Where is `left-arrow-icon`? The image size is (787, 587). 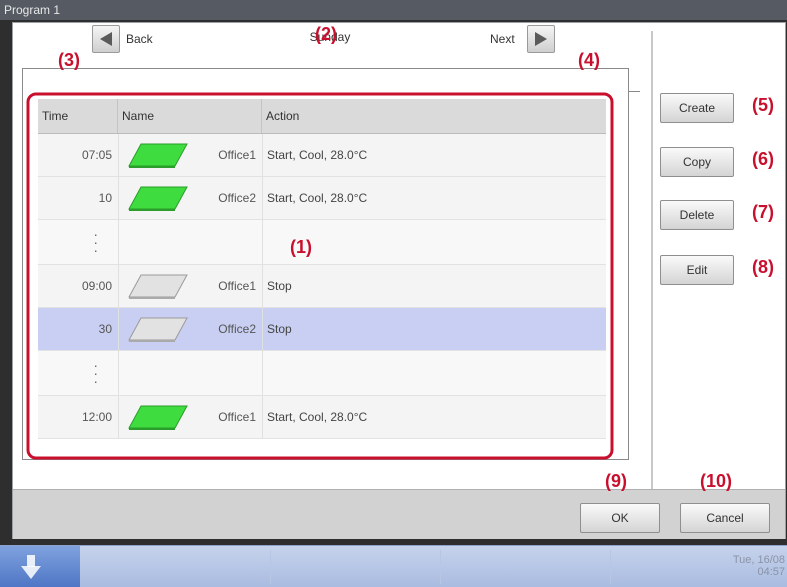
left-arrow-icon is located at coordinates (106, 39).